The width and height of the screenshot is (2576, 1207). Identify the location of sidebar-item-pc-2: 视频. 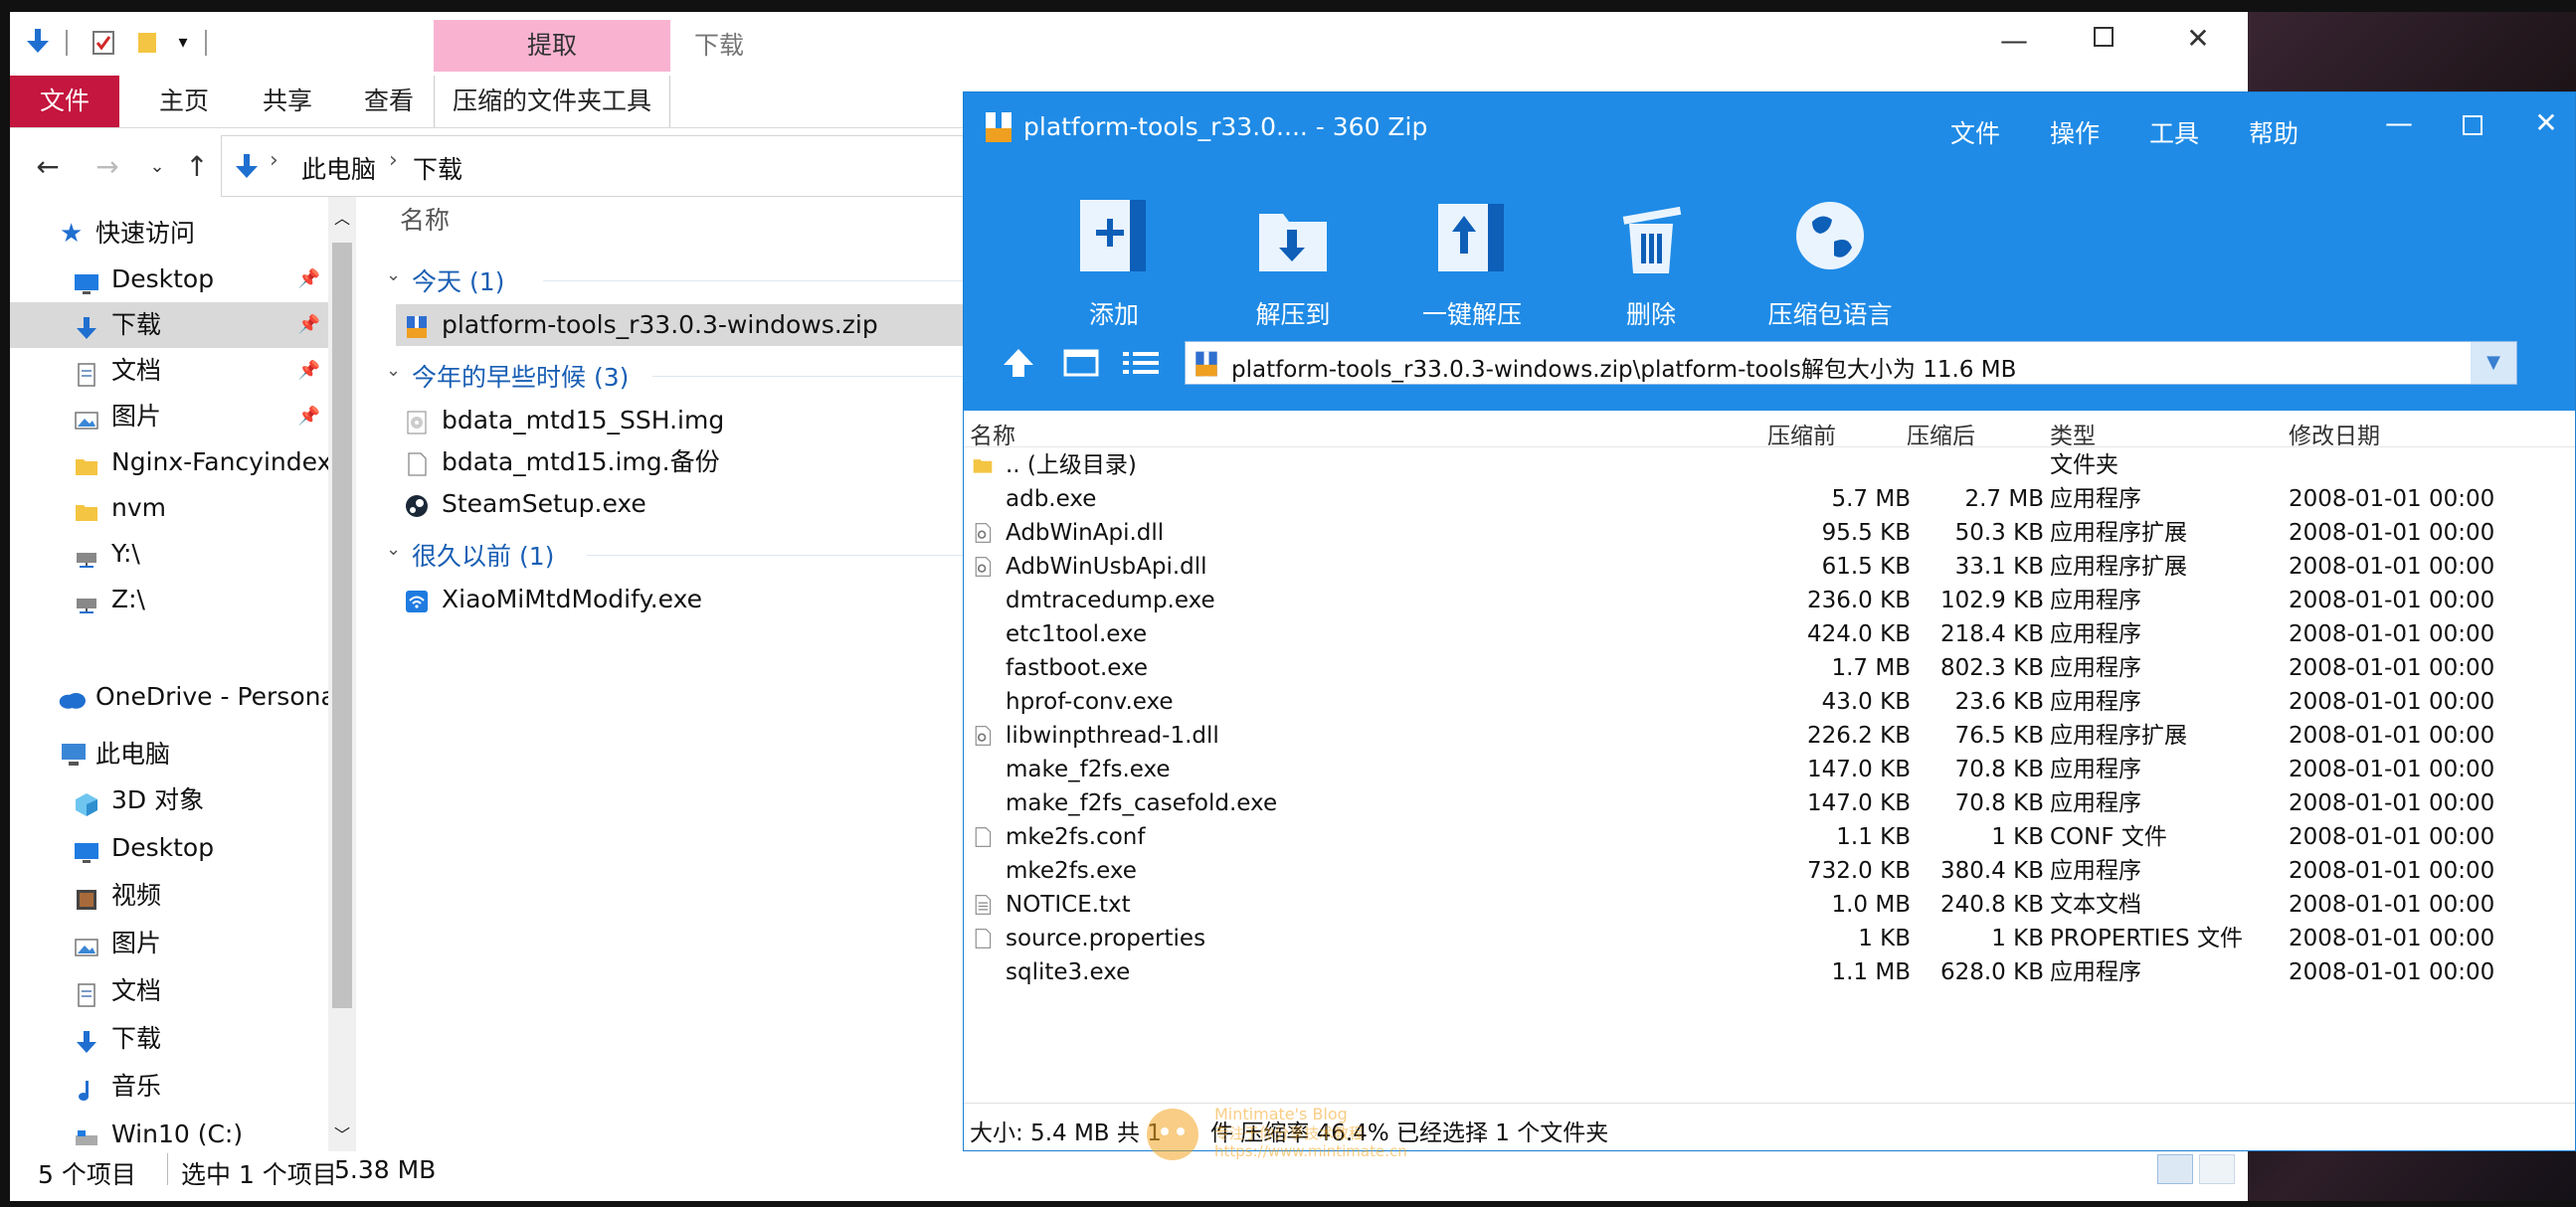
(169, 896).